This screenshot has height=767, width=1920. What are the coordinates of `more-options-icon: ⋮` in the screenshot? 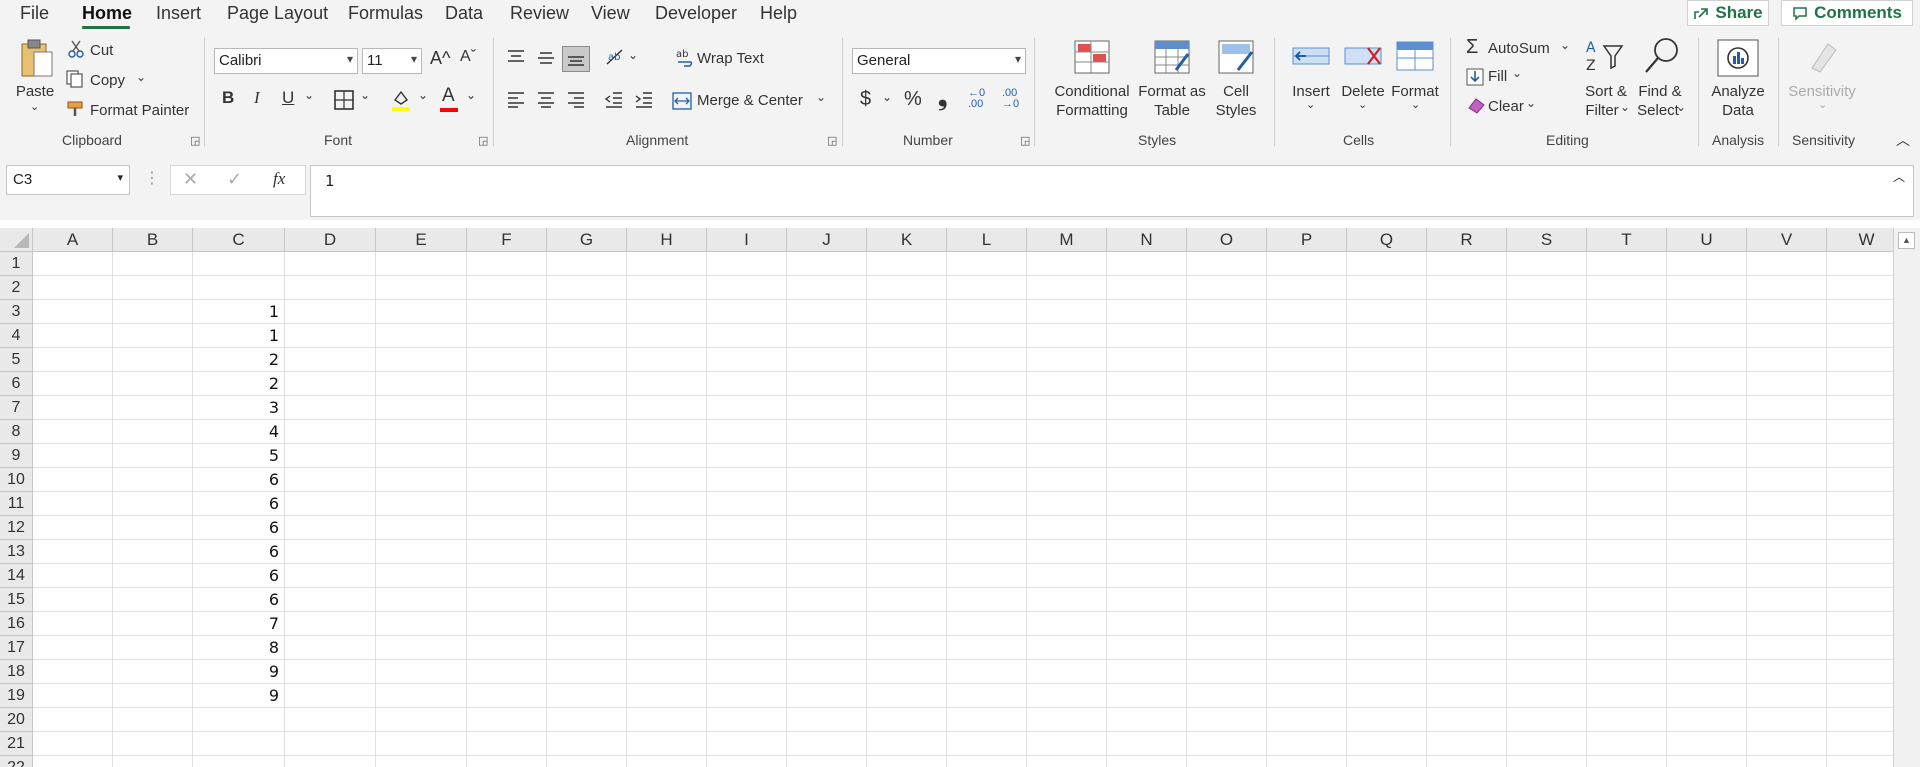 It's located at (152, 178).